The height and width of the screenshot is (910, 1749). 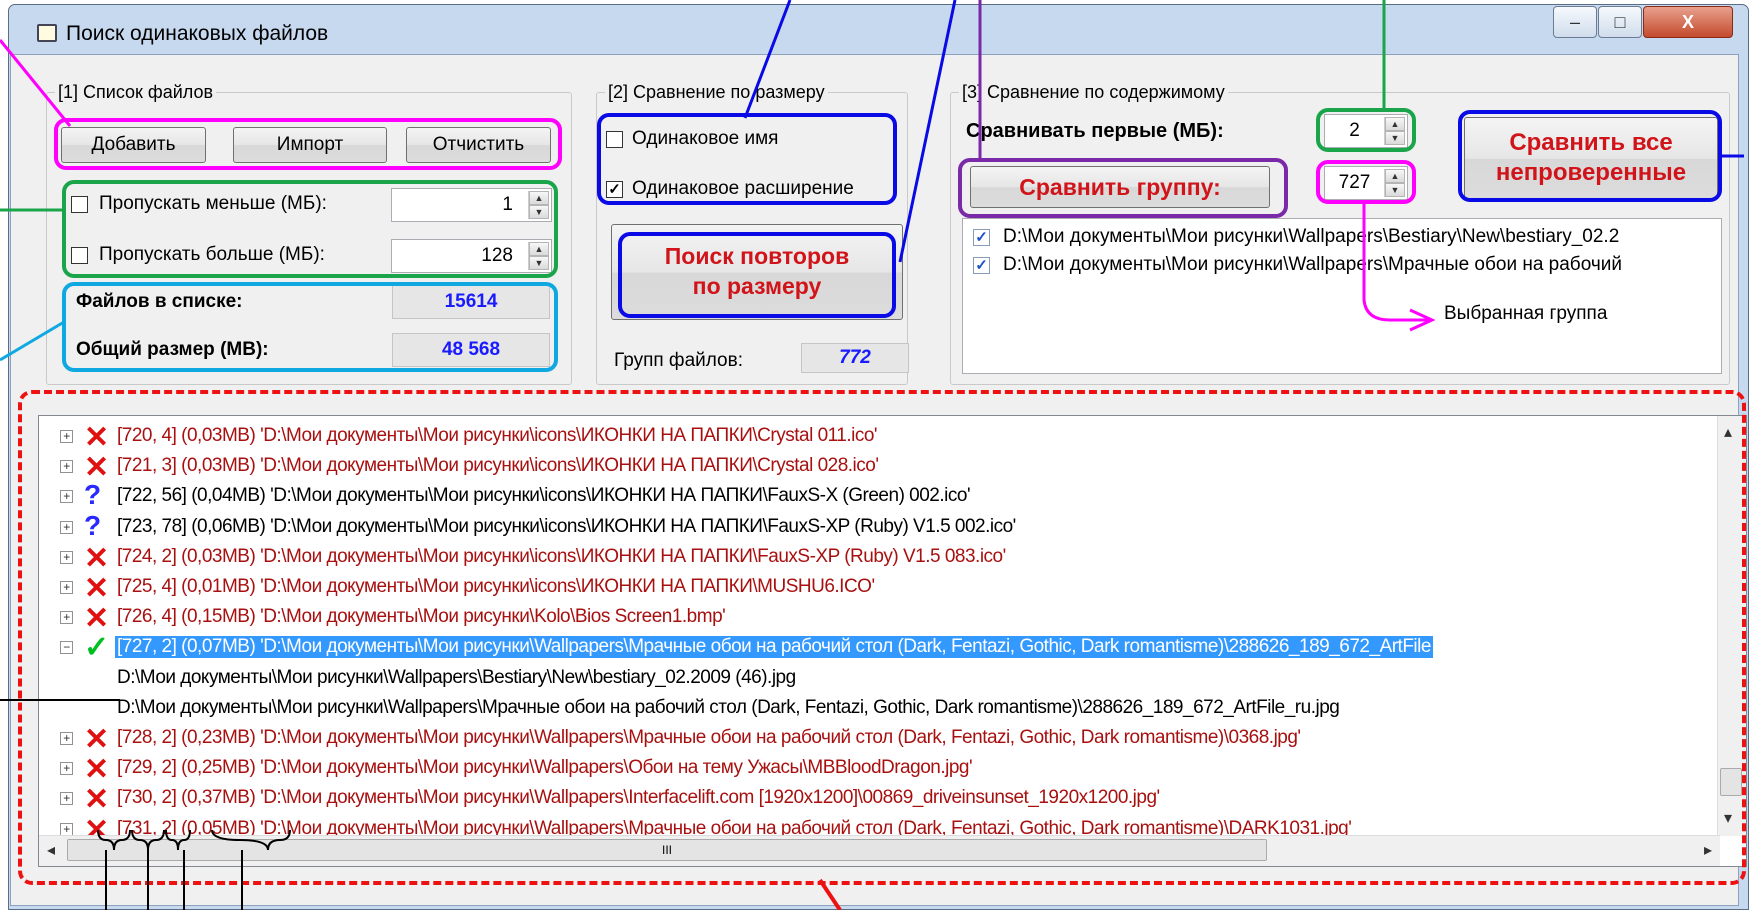 What do you see at coordinates (1526, 313) in the screenshot?
I see `annotation-selected-group-label: Выбранная группа` at bounding box center [1526, 313].